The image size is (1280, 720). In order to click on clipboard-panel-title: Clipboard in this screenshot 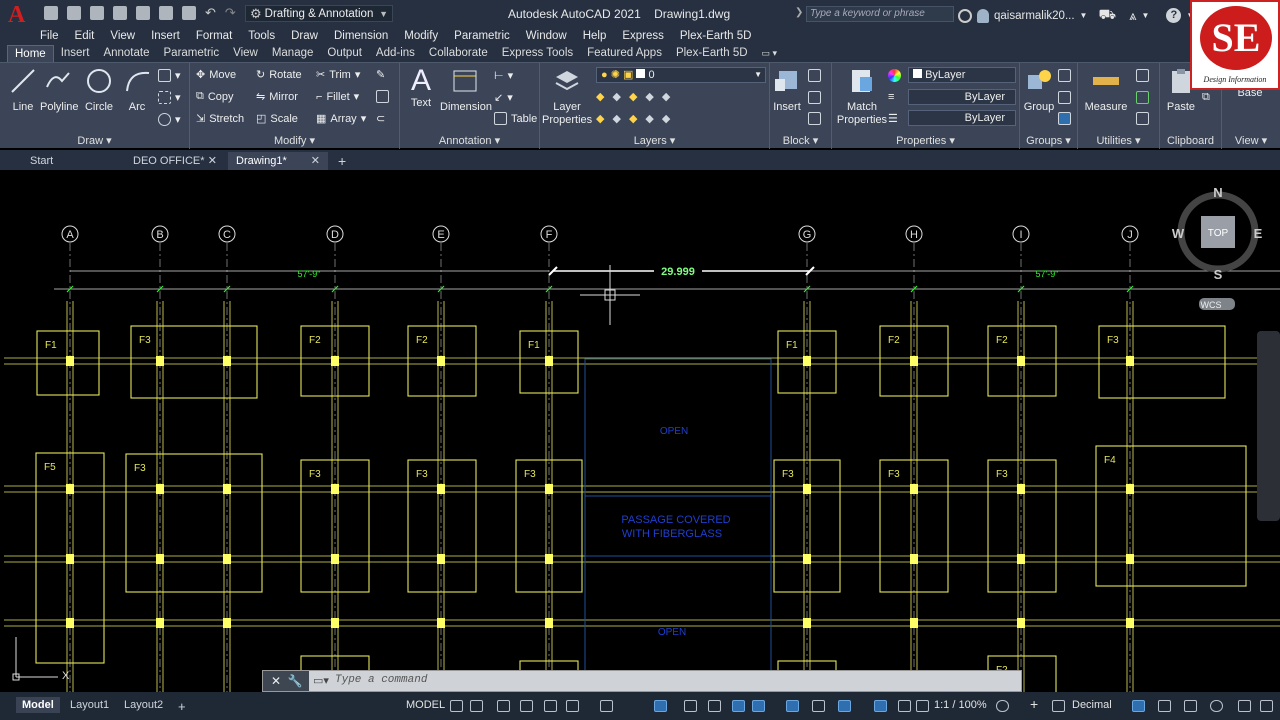, I will do `click(1190, 141)`.